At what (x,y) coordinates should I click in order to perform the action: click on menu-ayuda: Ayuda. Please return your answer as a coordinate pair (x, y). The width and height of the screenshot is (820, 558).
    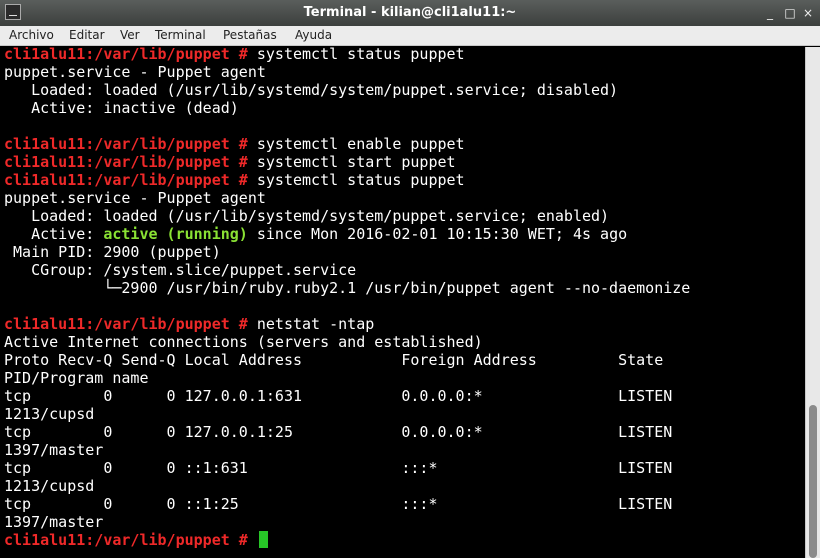
    Looking at the image, I should click on (313, 35).